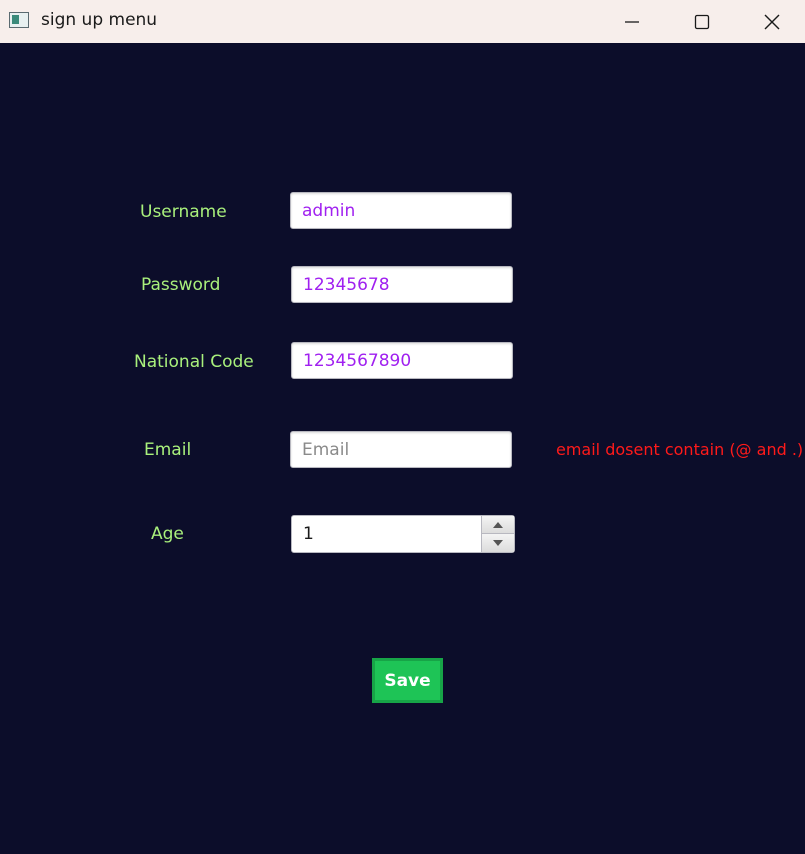 This screenshot has height=854, width=805. I want to click on age-label: Age, so click(167, 534).